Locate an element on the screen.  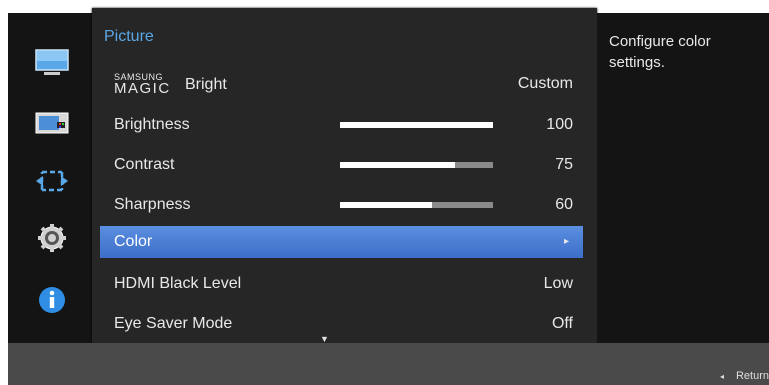
brightness-slider-fill is located at coordinates (416, 125).